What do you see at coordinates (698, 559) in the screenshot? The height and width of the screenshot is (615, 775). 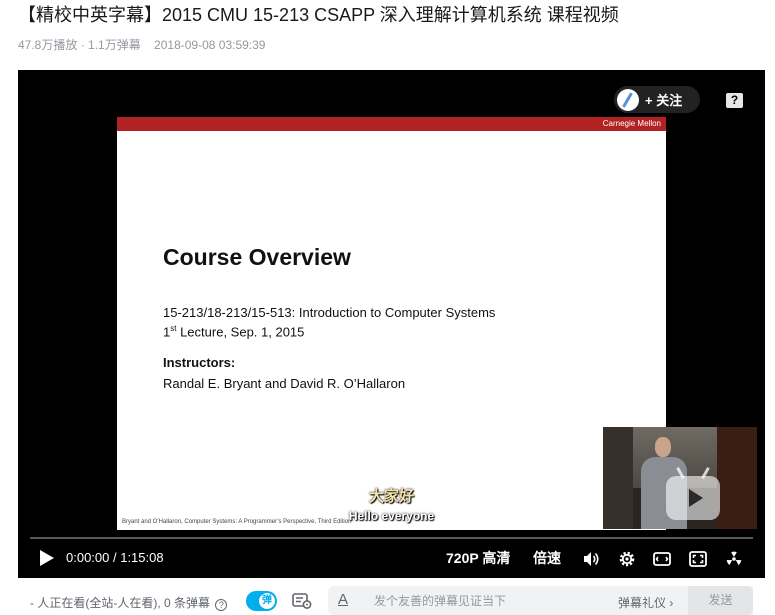 I see `fullscreen-icon` at bounding box center [698, 559].